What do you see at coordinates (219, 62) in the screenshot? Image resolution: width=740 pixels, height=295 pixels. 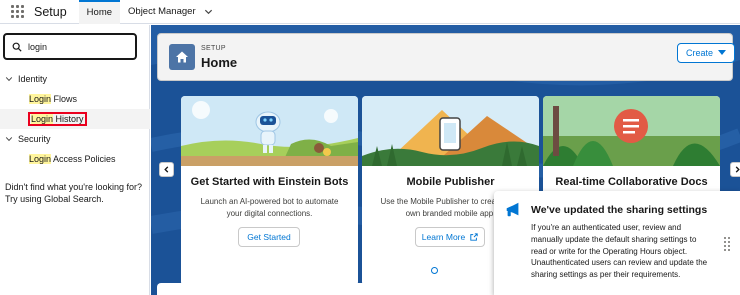 I see `page-title: Home` at bounding box center [219, 62].